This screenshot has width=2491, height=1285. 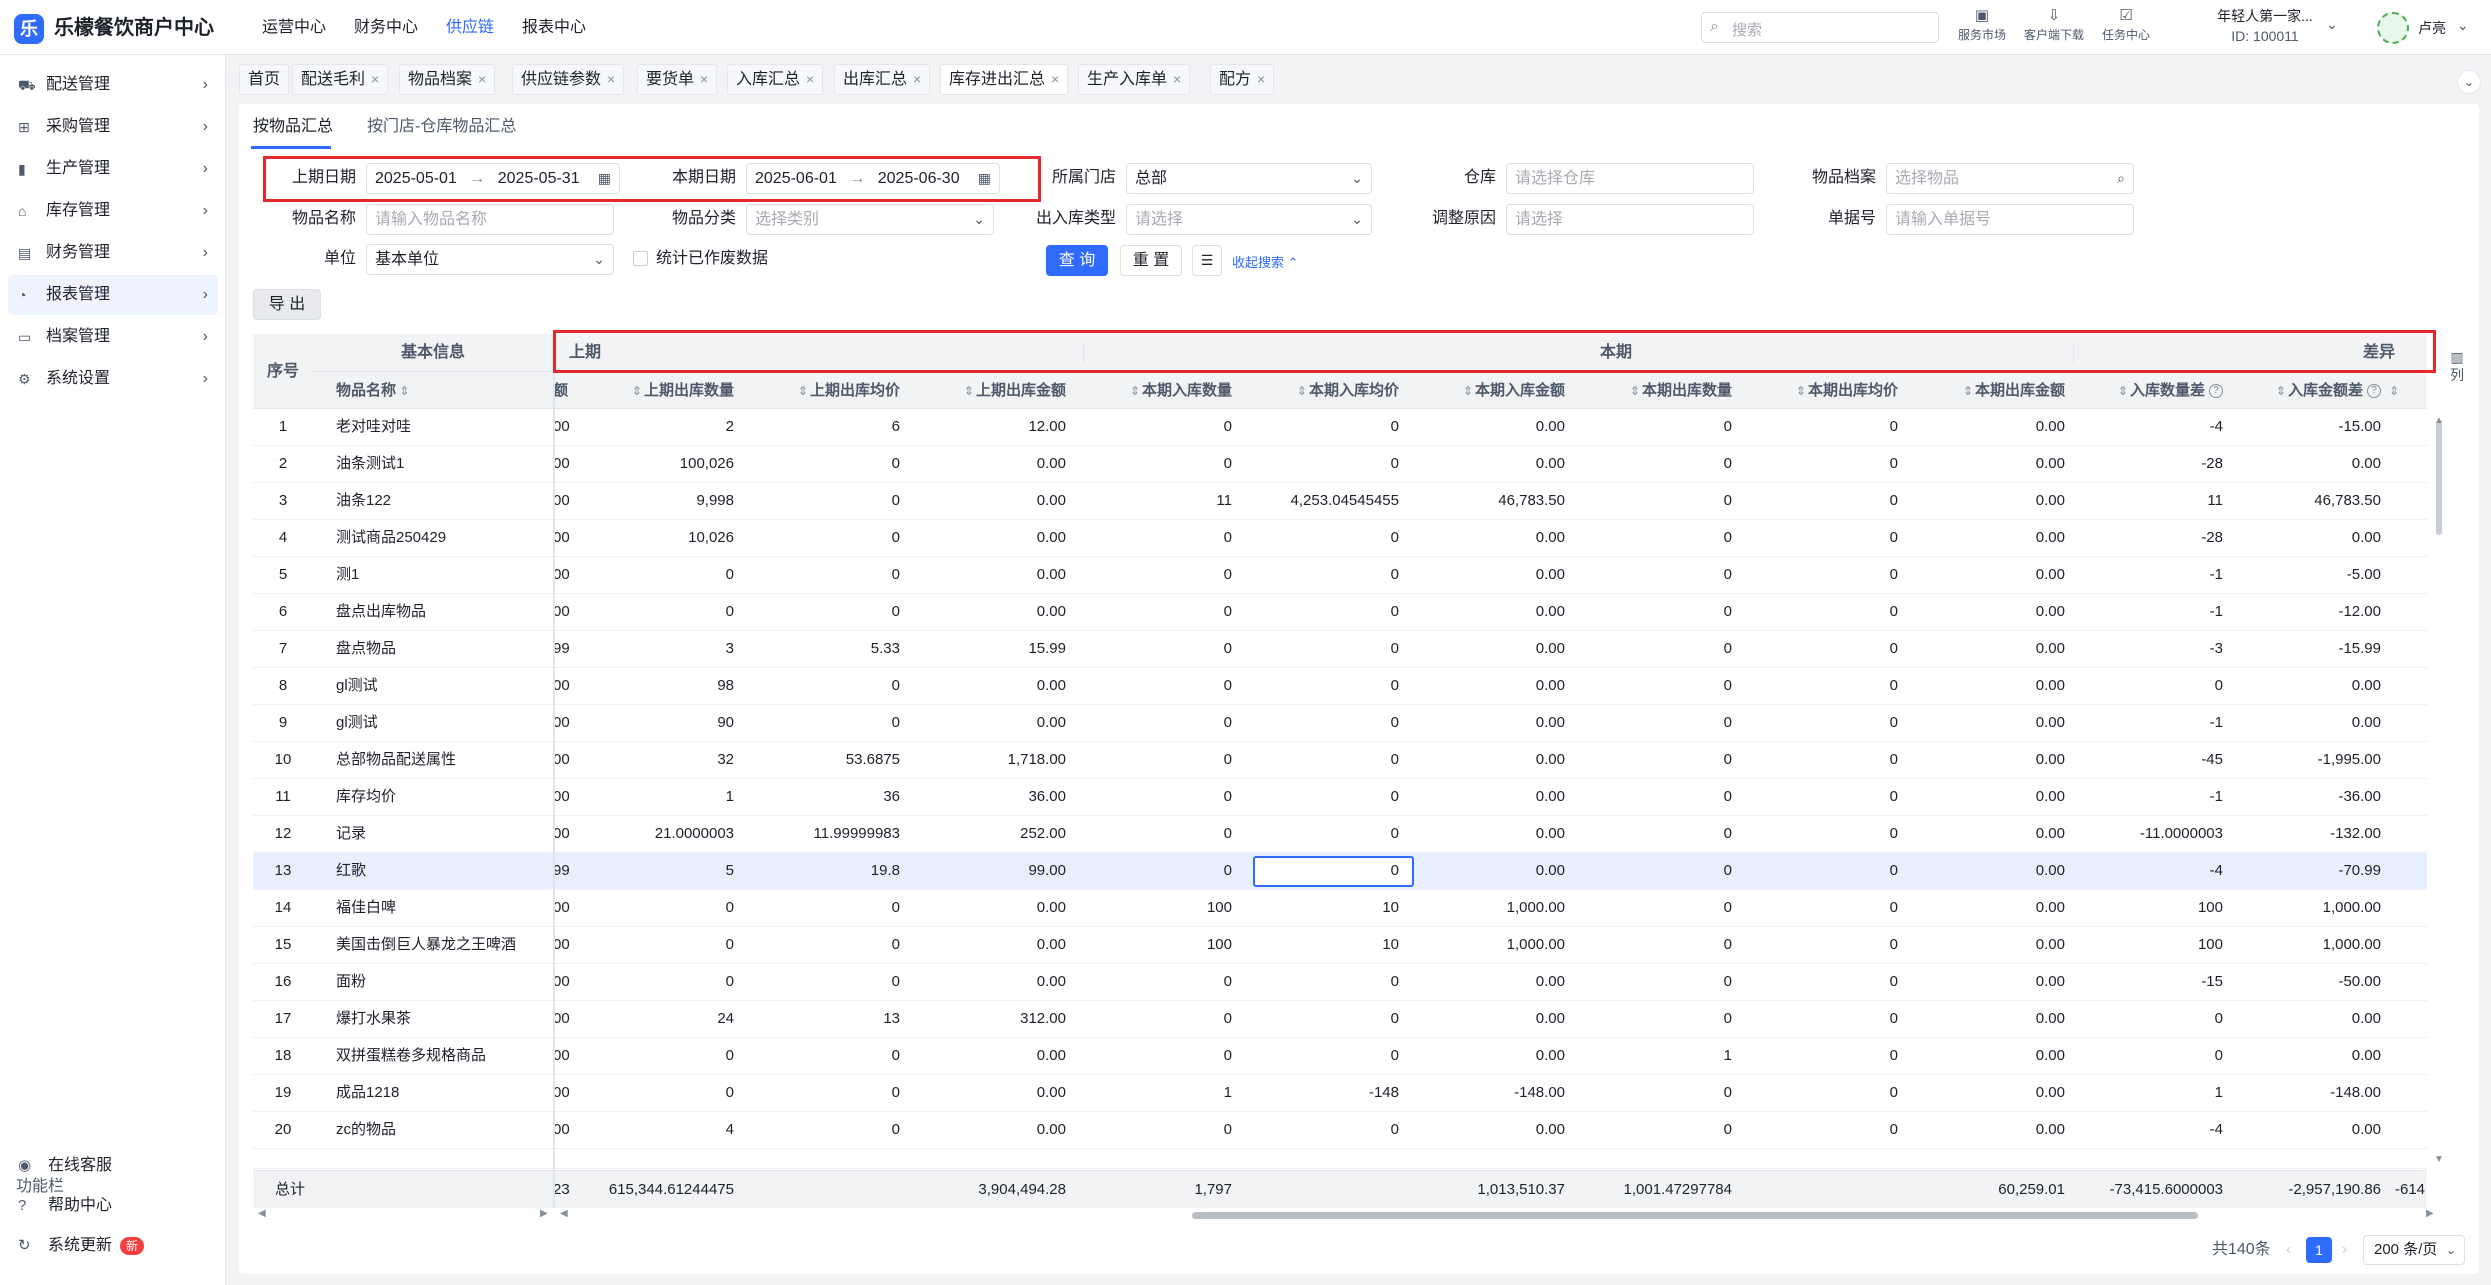 What do you see at coordinates (2310, 390) in the screenshot?
I see `header-in-amt-diff: ⇕ 入库金额差?` at bounding box center [2310, 390].